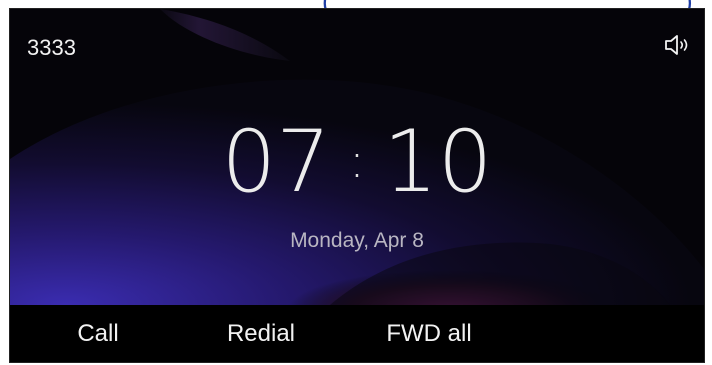  What do you see at coordinates (357, 240) in the screenshot?
I see `date-label: Monday, Apr 8` at bounding box center [357, 240].